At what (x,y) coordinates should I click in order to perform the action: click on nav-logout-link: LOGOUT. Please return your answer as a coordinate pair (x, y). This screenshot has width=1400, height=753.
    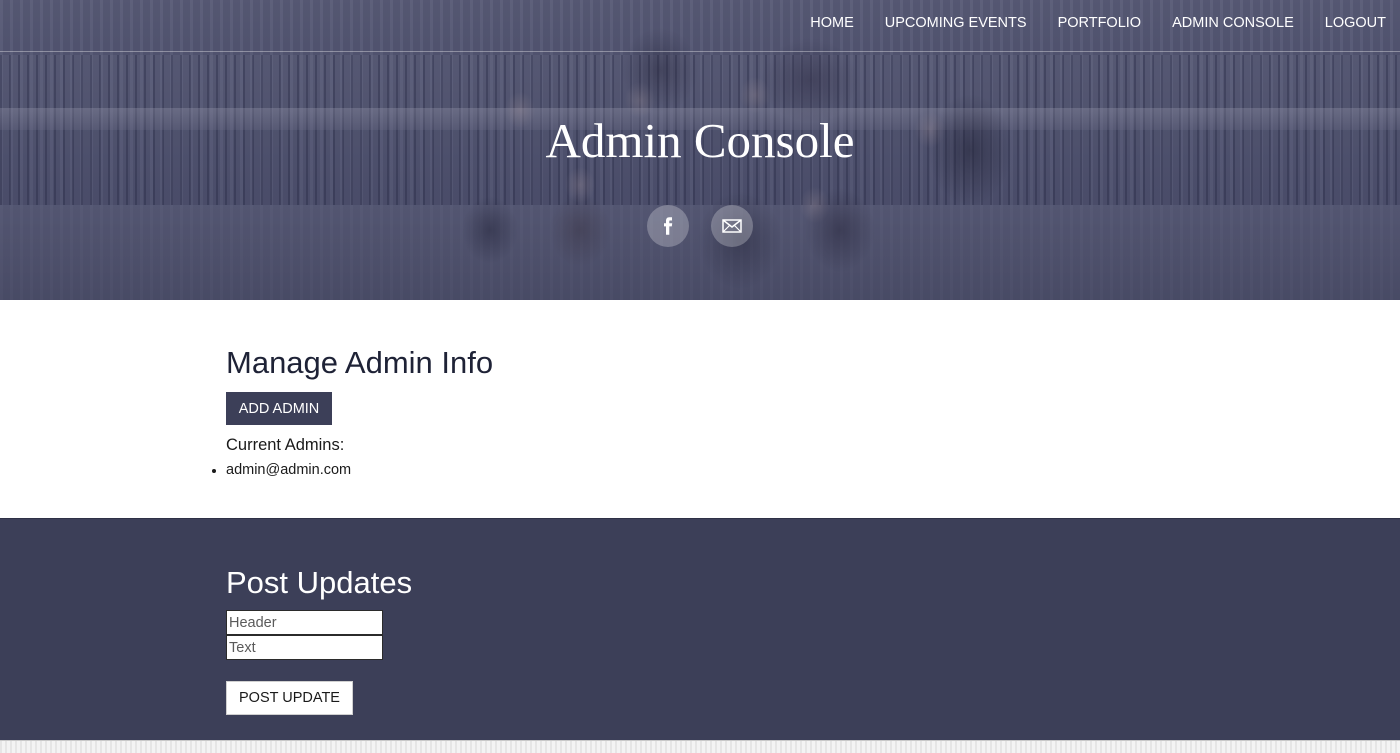
    Looking at the image, I should click on (1355, 23).